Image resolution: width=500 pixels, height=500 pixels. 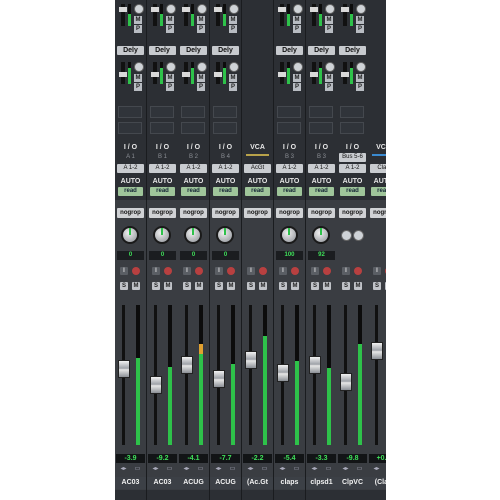 What do you see at coordinates (289, 255) in the screenshot?
I see `pan-value: 100` at bounding box center [289, 255].